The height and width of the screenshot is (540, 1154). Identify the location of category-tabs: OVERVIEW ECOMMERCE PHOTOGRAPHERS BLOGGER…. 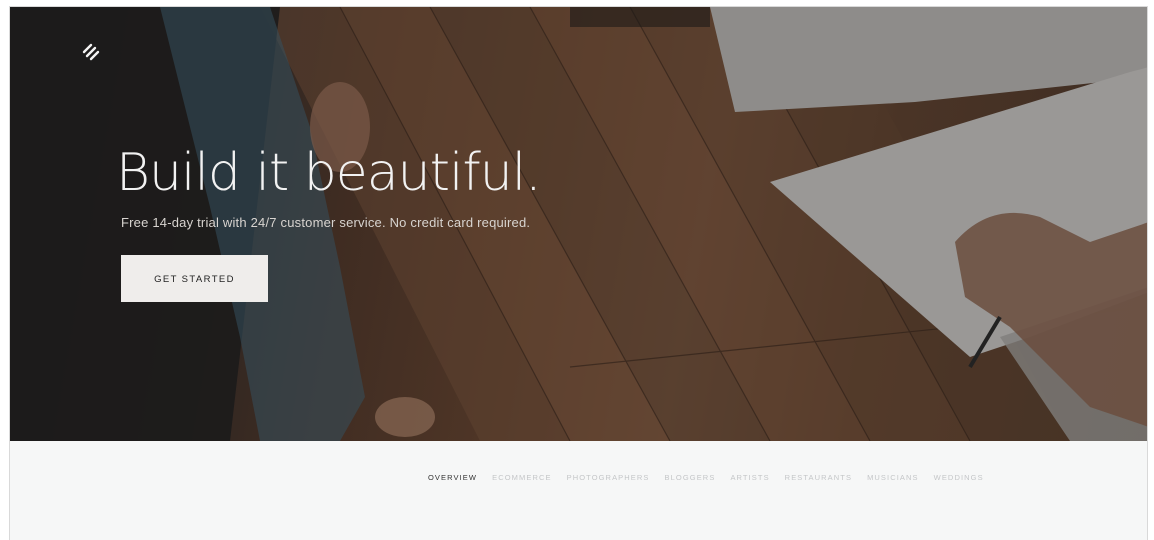
(713, 477).